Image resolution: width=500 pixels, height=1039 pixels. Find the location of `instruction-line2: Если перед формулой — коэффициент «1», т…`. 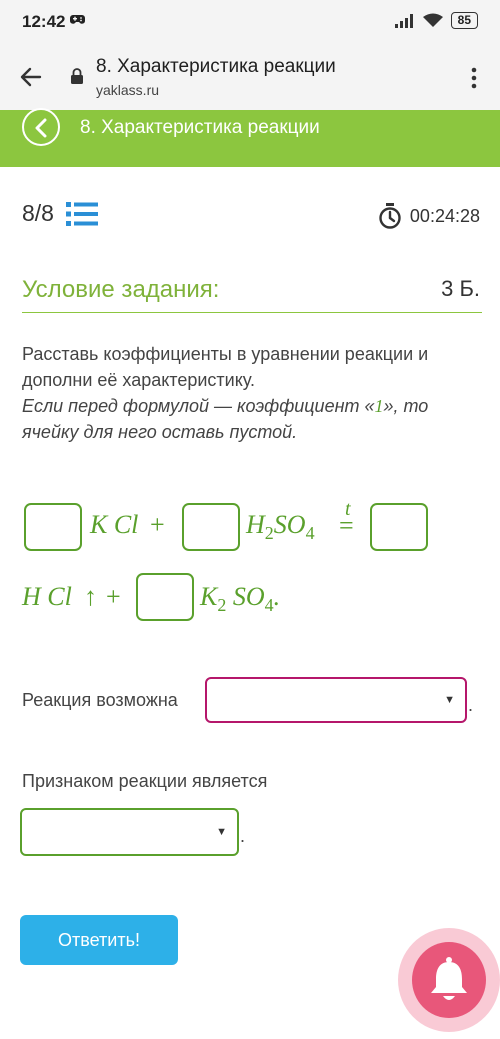

instruction-line2: Если перед формулой — коэффициент «1», т… is located at coordinates (225, 419).